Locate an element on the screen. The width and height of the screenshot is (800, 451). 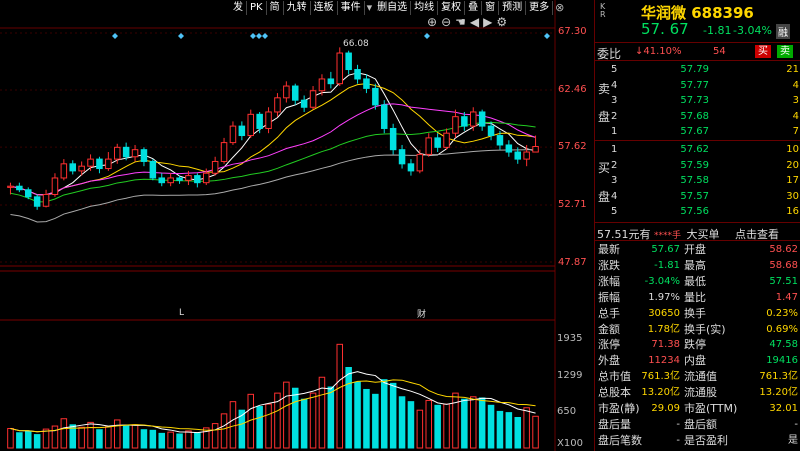
fold-icon: ▾ is located at coordinates (370, 7).